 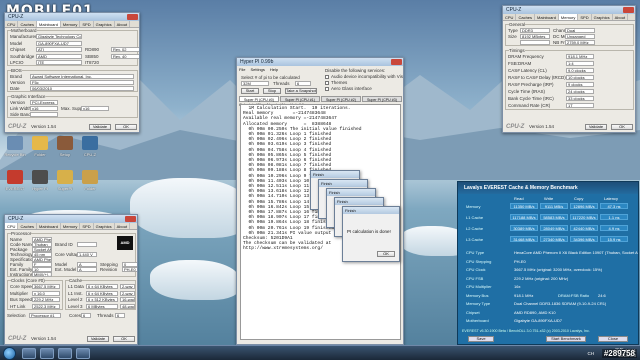 I want to click on desktop-icon-everest, so click(x=15, y=177).